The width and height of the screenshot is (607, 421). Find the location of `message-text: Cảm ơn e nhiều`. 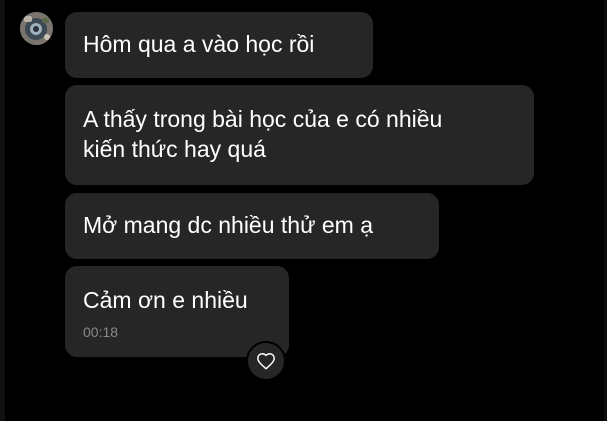

message-text: Cảm ơn e nhiều is located at coordinates (165, 300).